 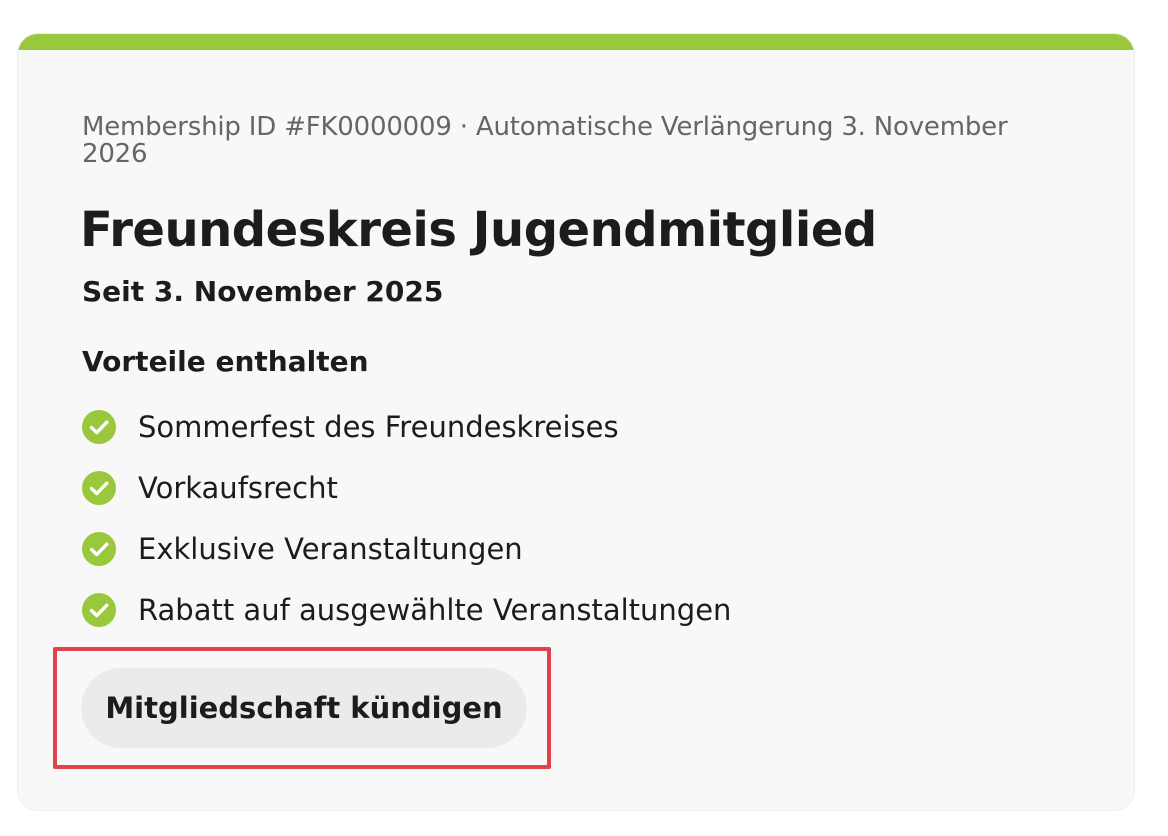 I want to click on cancel-membership-button: Mitgliedschaft kündigen, so click(x=304, y=708).